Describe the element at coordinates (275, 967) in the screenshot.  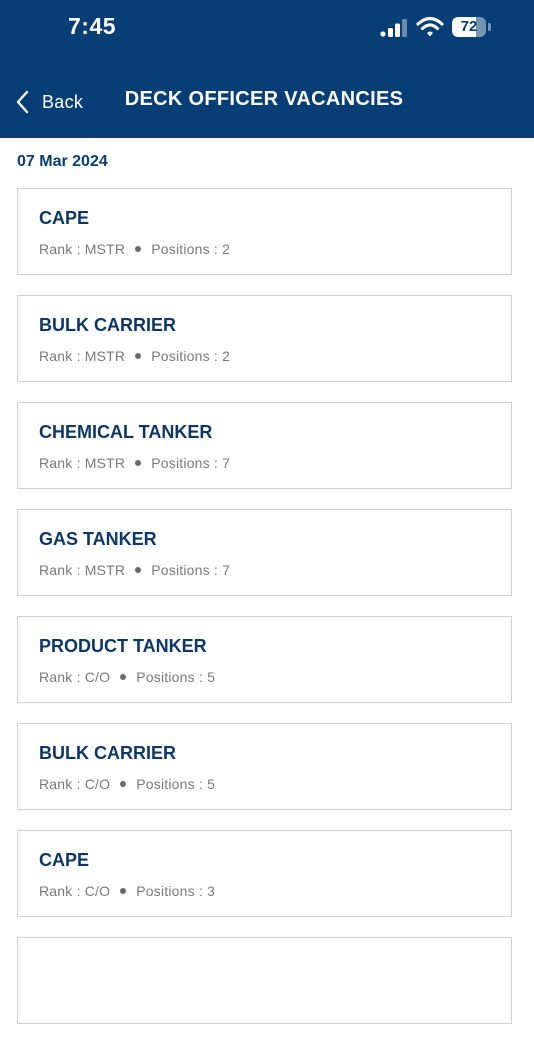
I see `vessel-type` at that location.